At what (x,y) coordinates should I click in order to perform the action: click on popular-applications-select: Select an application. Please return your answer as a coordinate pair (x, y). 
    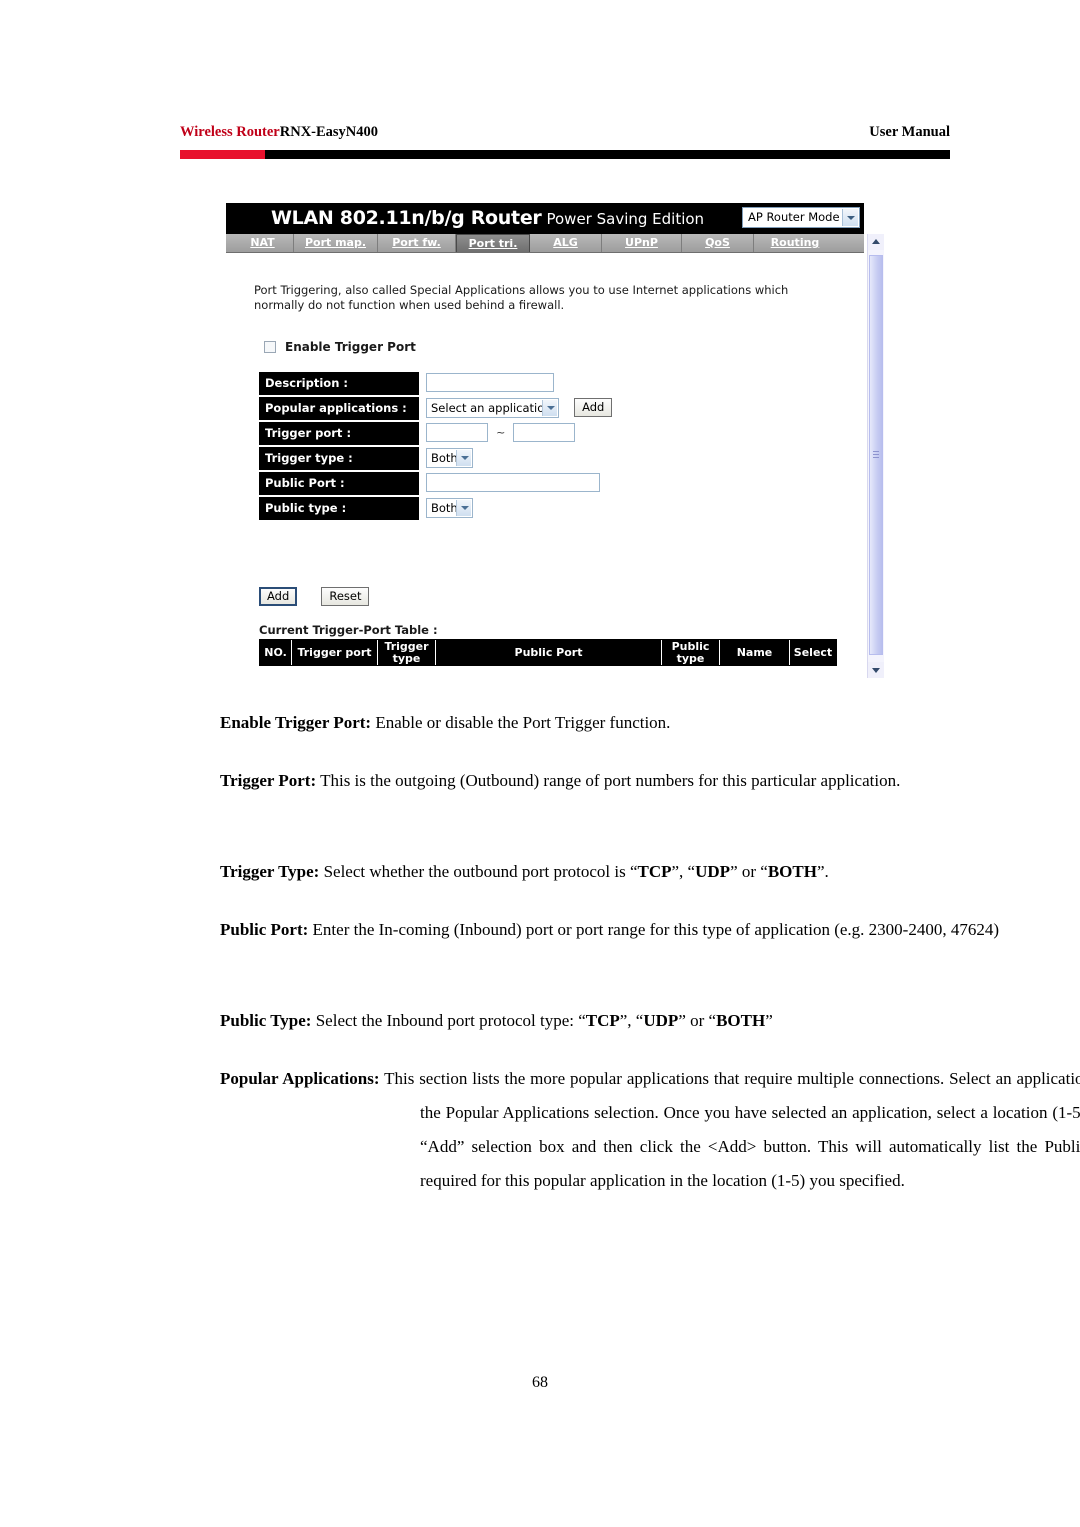
    Looking at the image, I should click on (492, 407).